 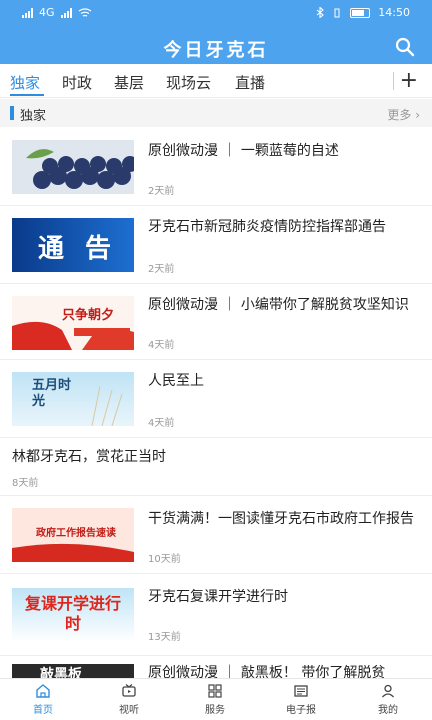 What do you see at coordinates (405, 47) in the screenshot?
I see `search-icon` at bounding box center [405, 47].